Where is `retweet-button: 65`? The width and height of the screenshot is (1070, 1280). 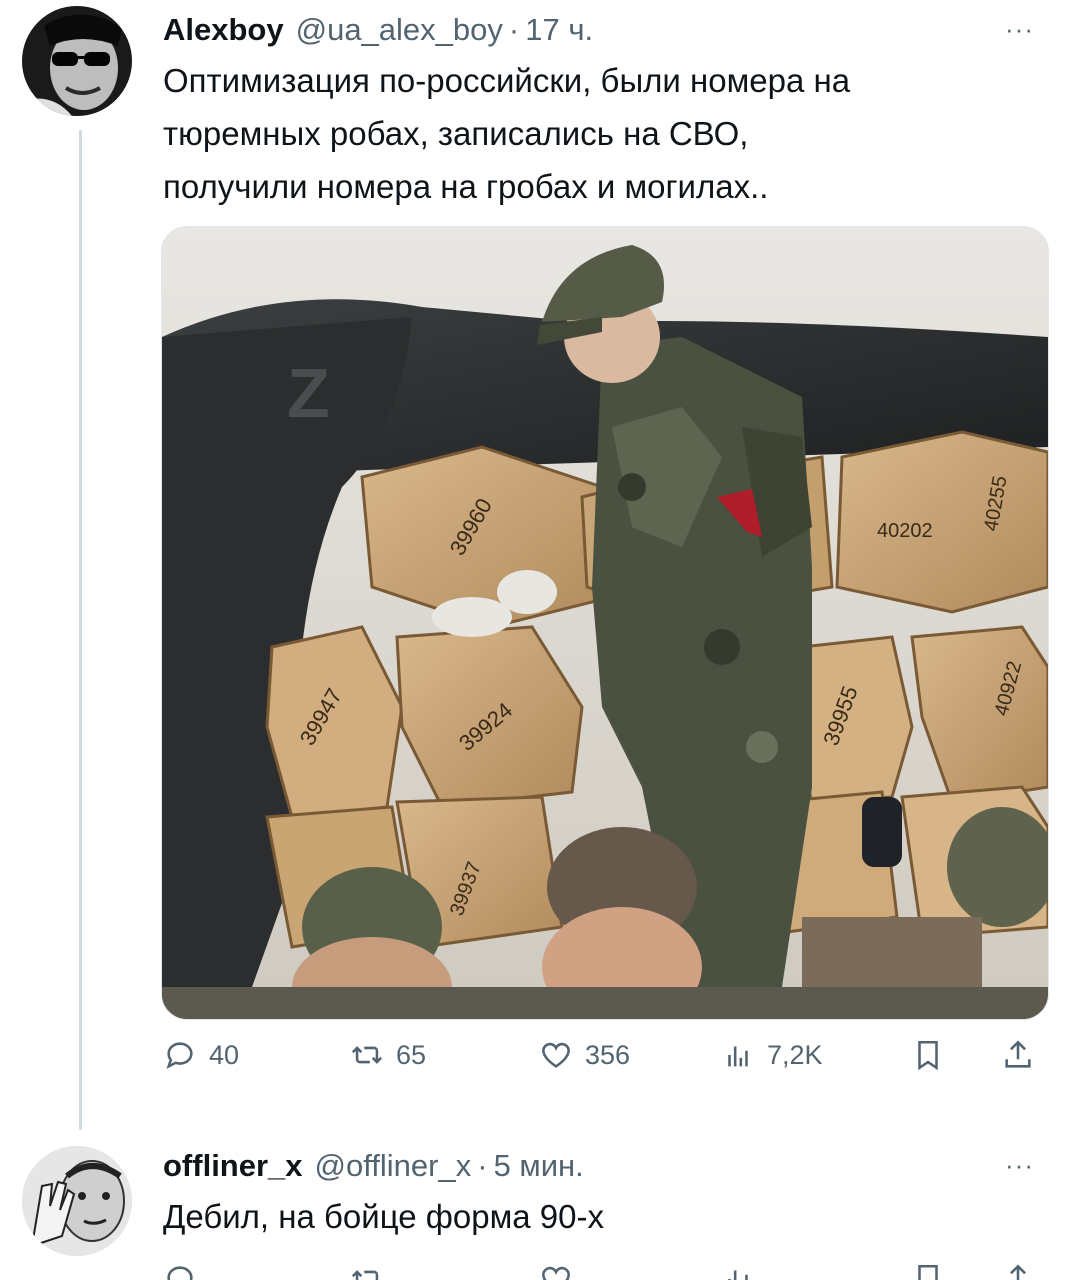
retweet-button: 65 is located at coordinates (388, 1055).